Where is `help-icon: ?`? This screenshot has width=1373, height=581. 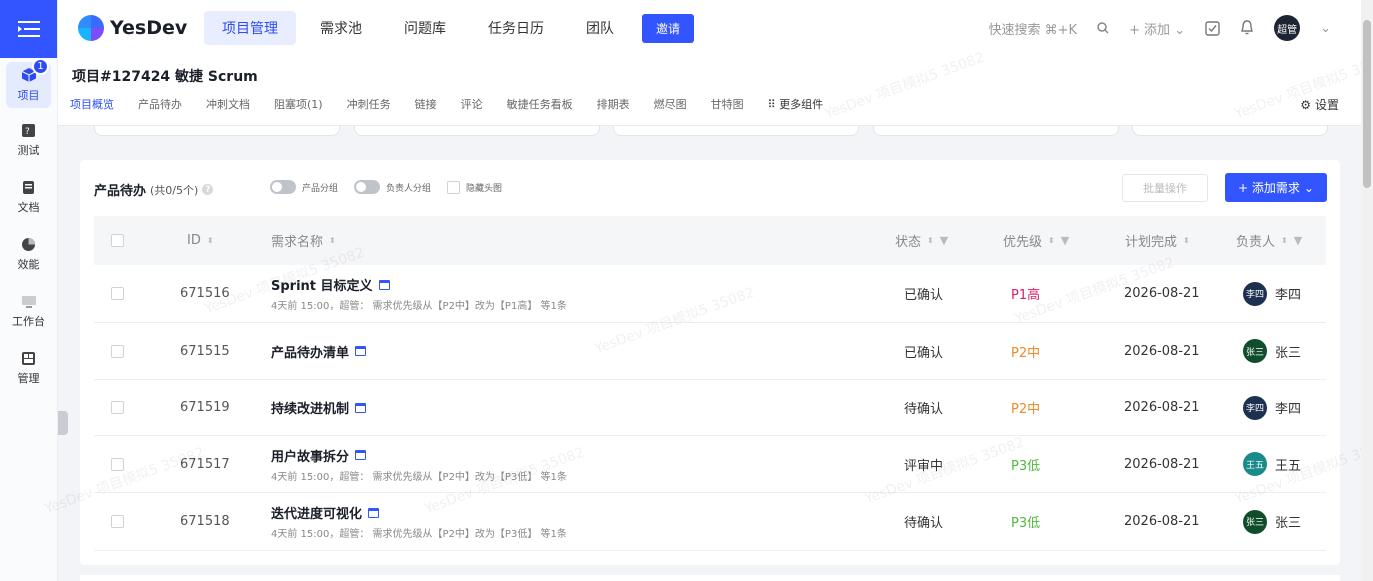 help-icon: ? is located at coordinates (208, 189).